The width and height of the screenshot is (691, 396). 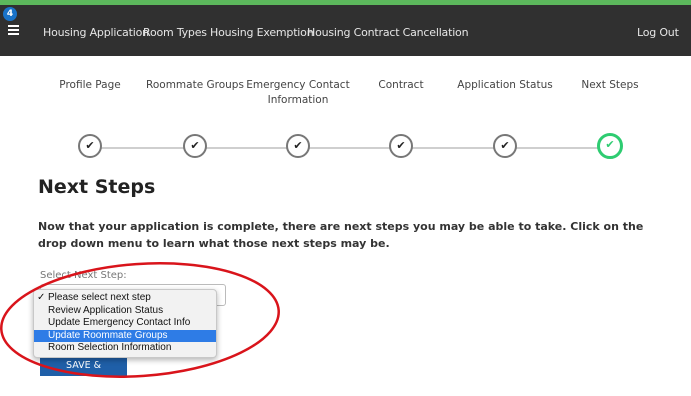 I want to click on dropdown-option-label: Update Roommate Groups, so click(x=108, y=335).